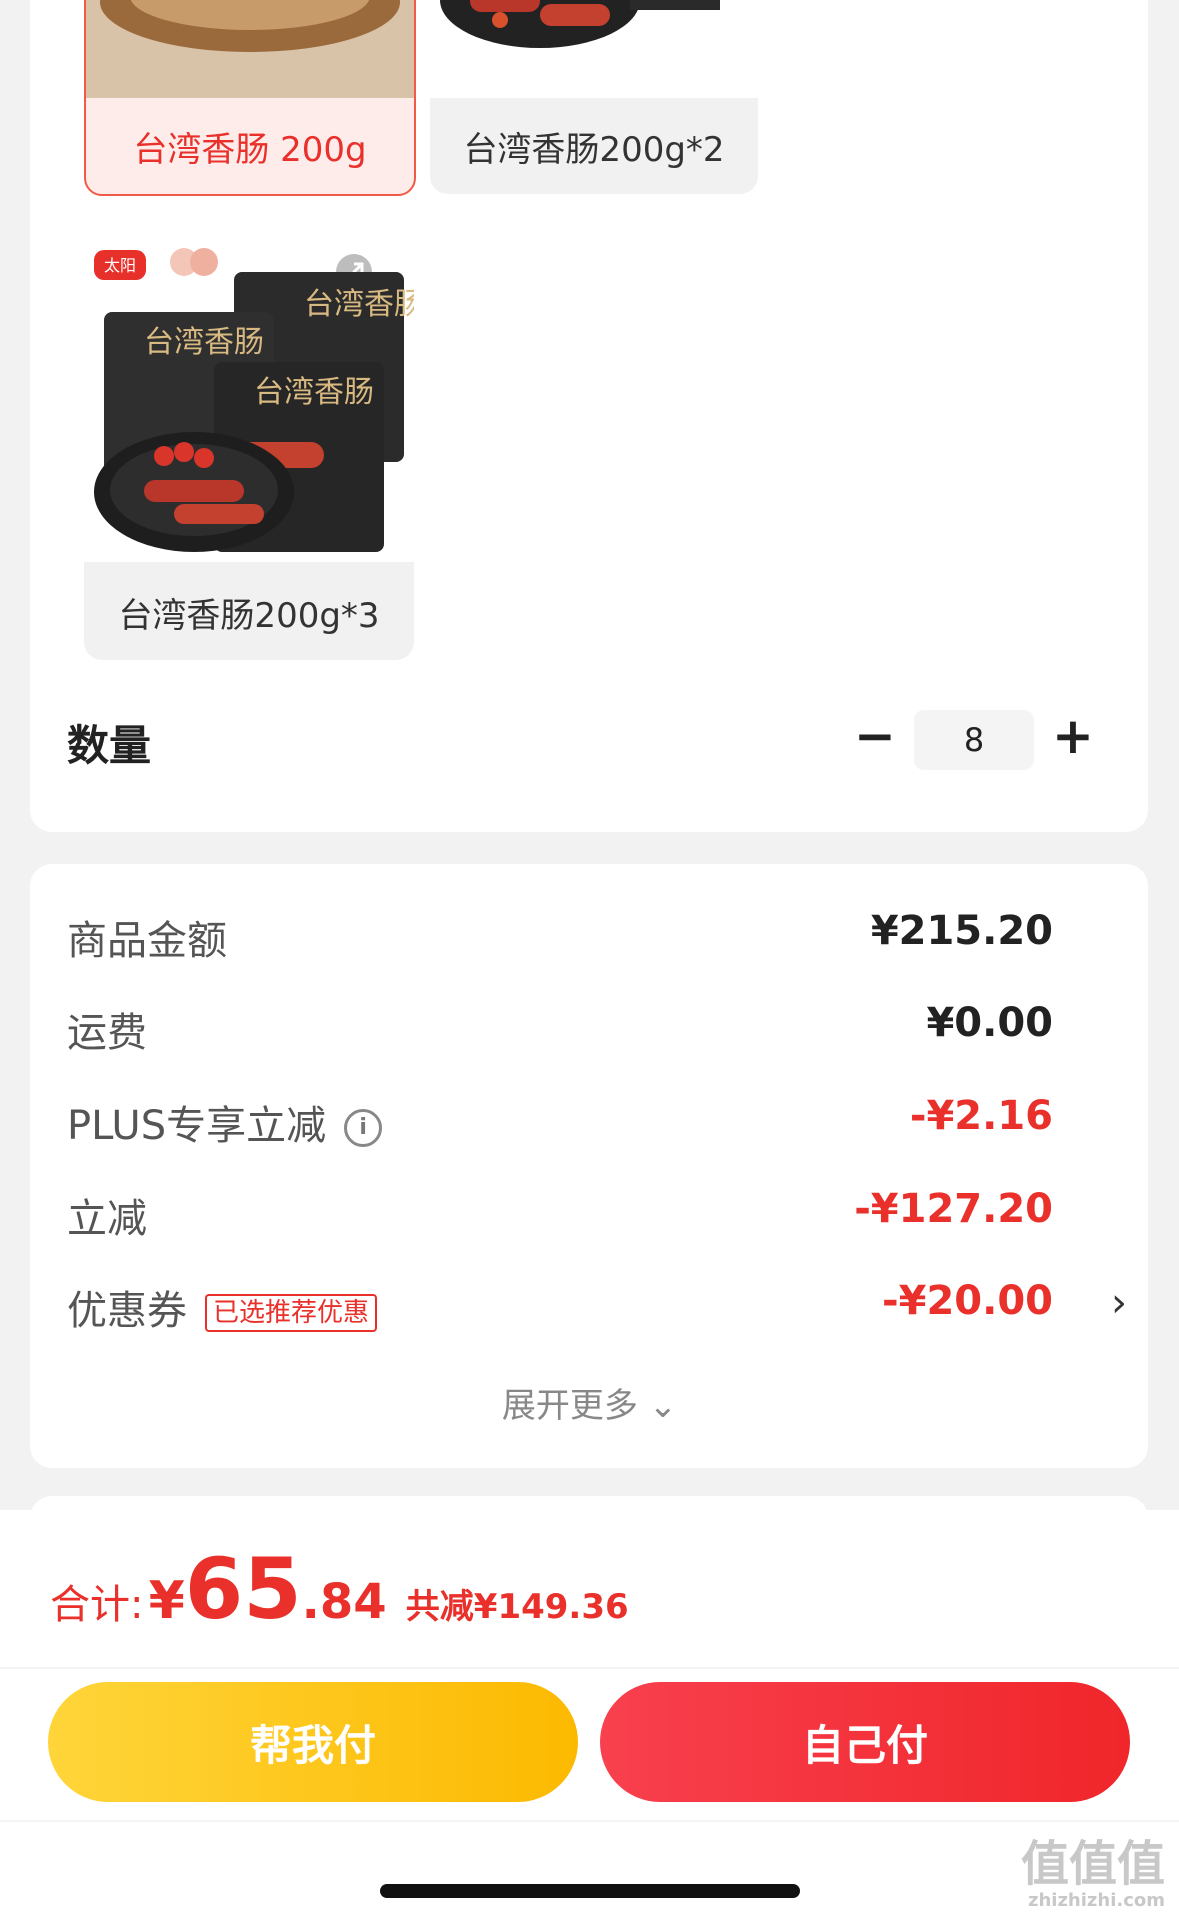  Describe the element at coordinates (517, 1607) in the screenshot. I see `total-saved: 共减¥149.36` at that location.